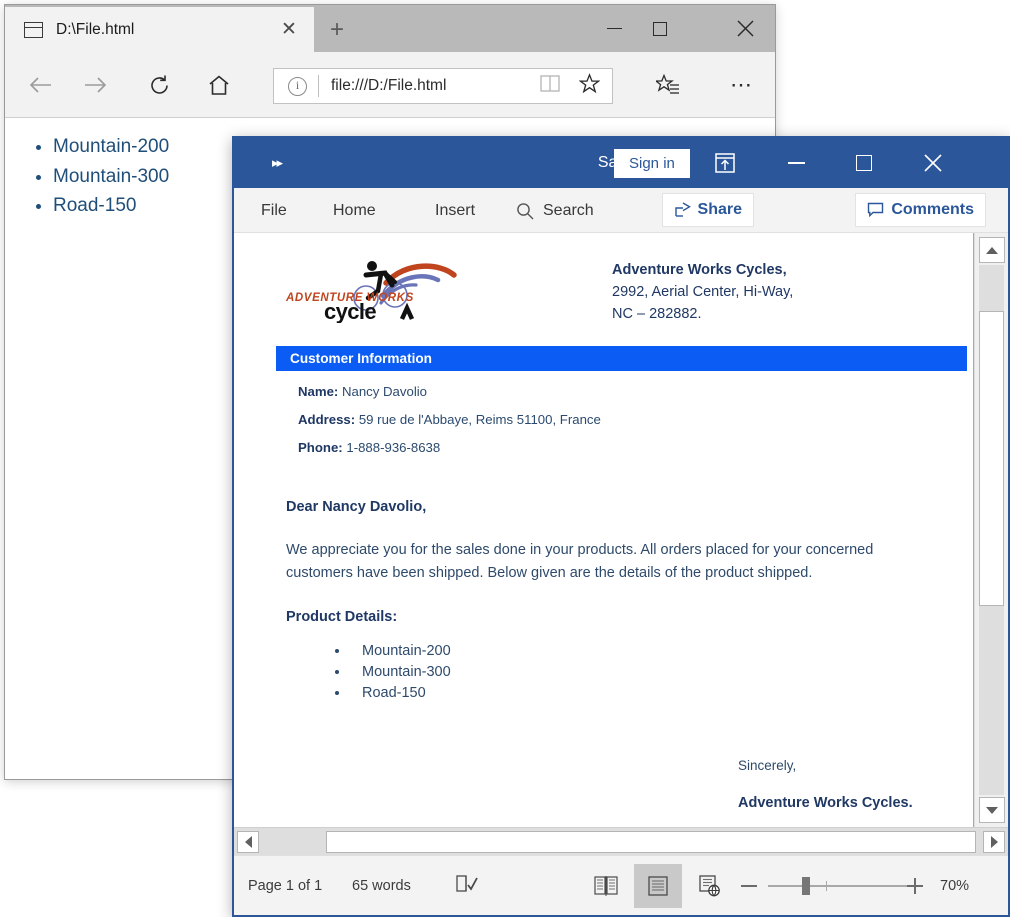  Describe the element at coordinates (327, 419) in the screenshot. I see `field-label: Address:` at that location.